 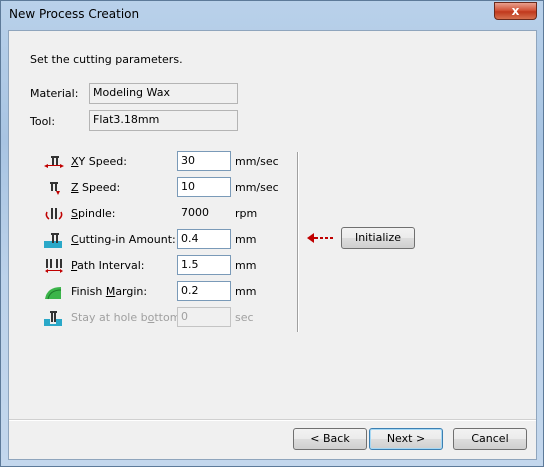 What do you see at coordinates (204, 161) in the screenshot?
I see `param-value-field: 30` at bounding box center [204, 161].